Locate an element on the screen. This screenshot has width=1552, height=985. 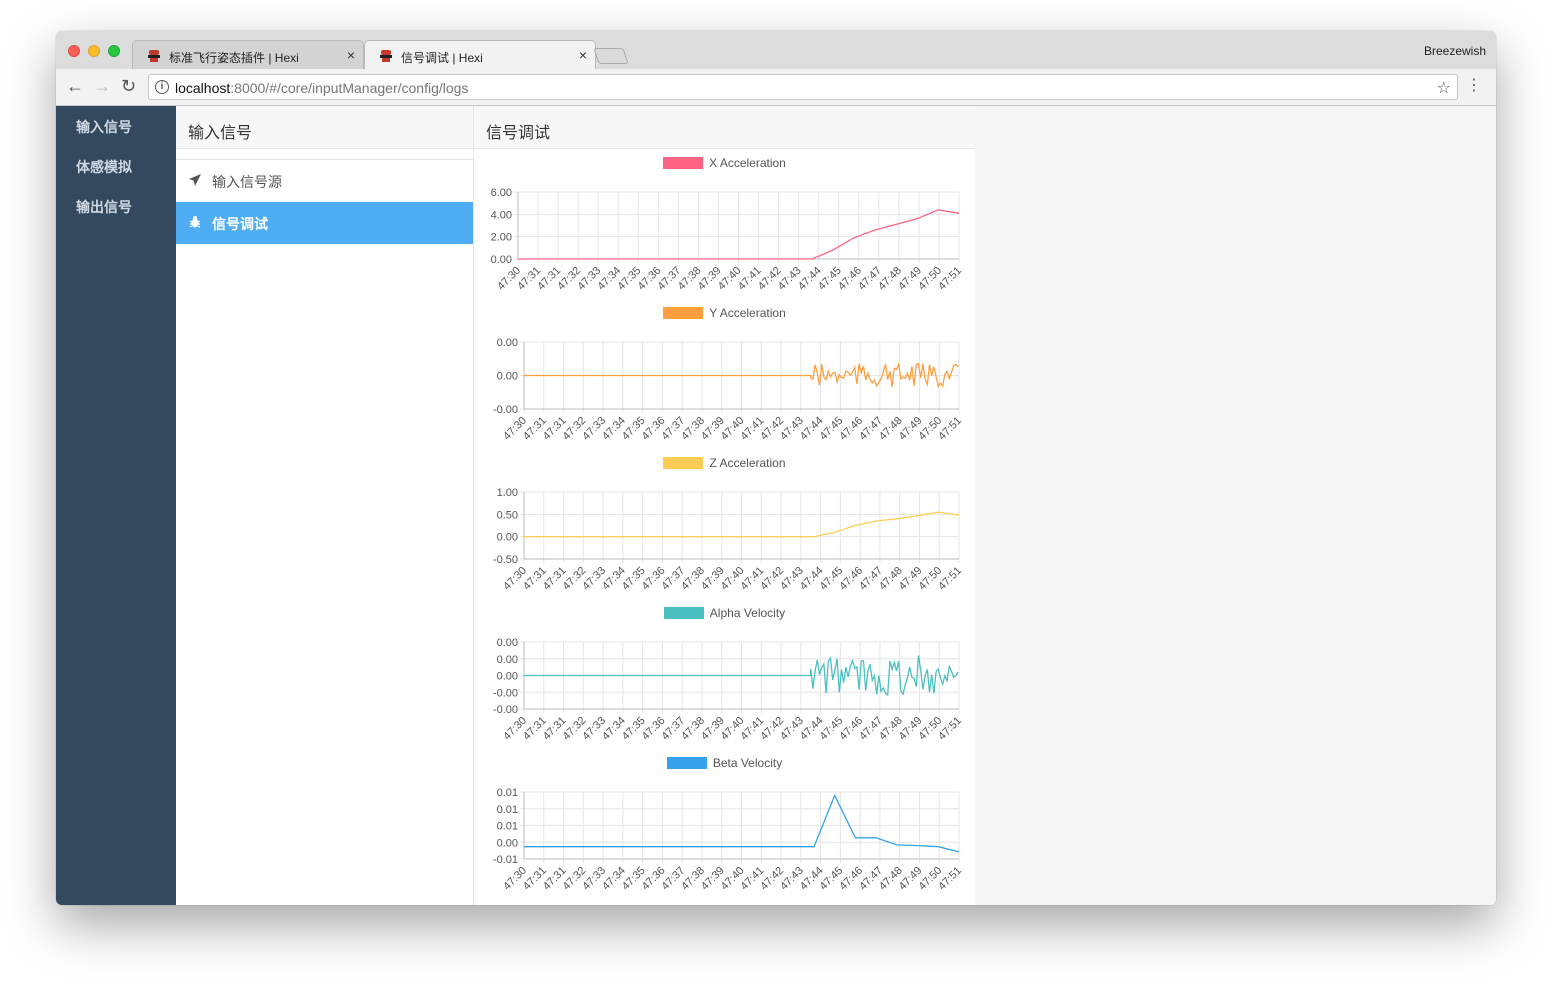
tab-flight-plugin: 标准飞行姿态插件 | Hexi × is located at coordinates (248, 54).